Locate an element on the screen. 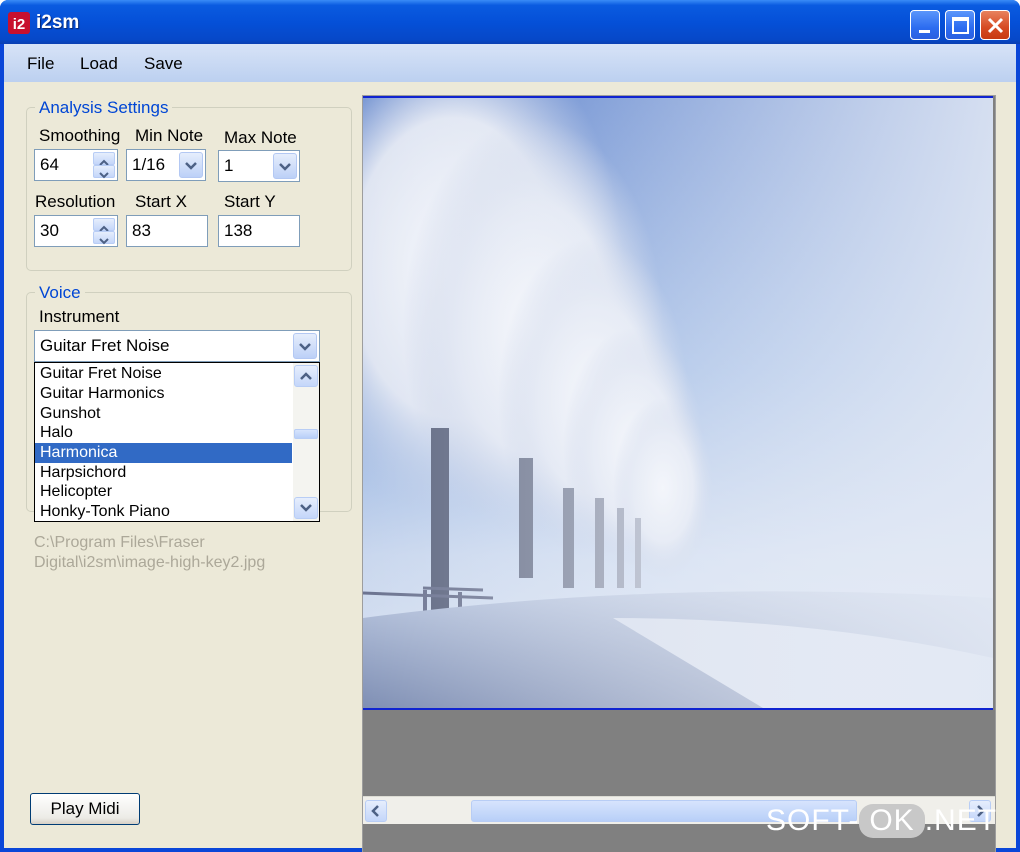  smoothing-spinner: 64 is located at coordinates (76, 165).